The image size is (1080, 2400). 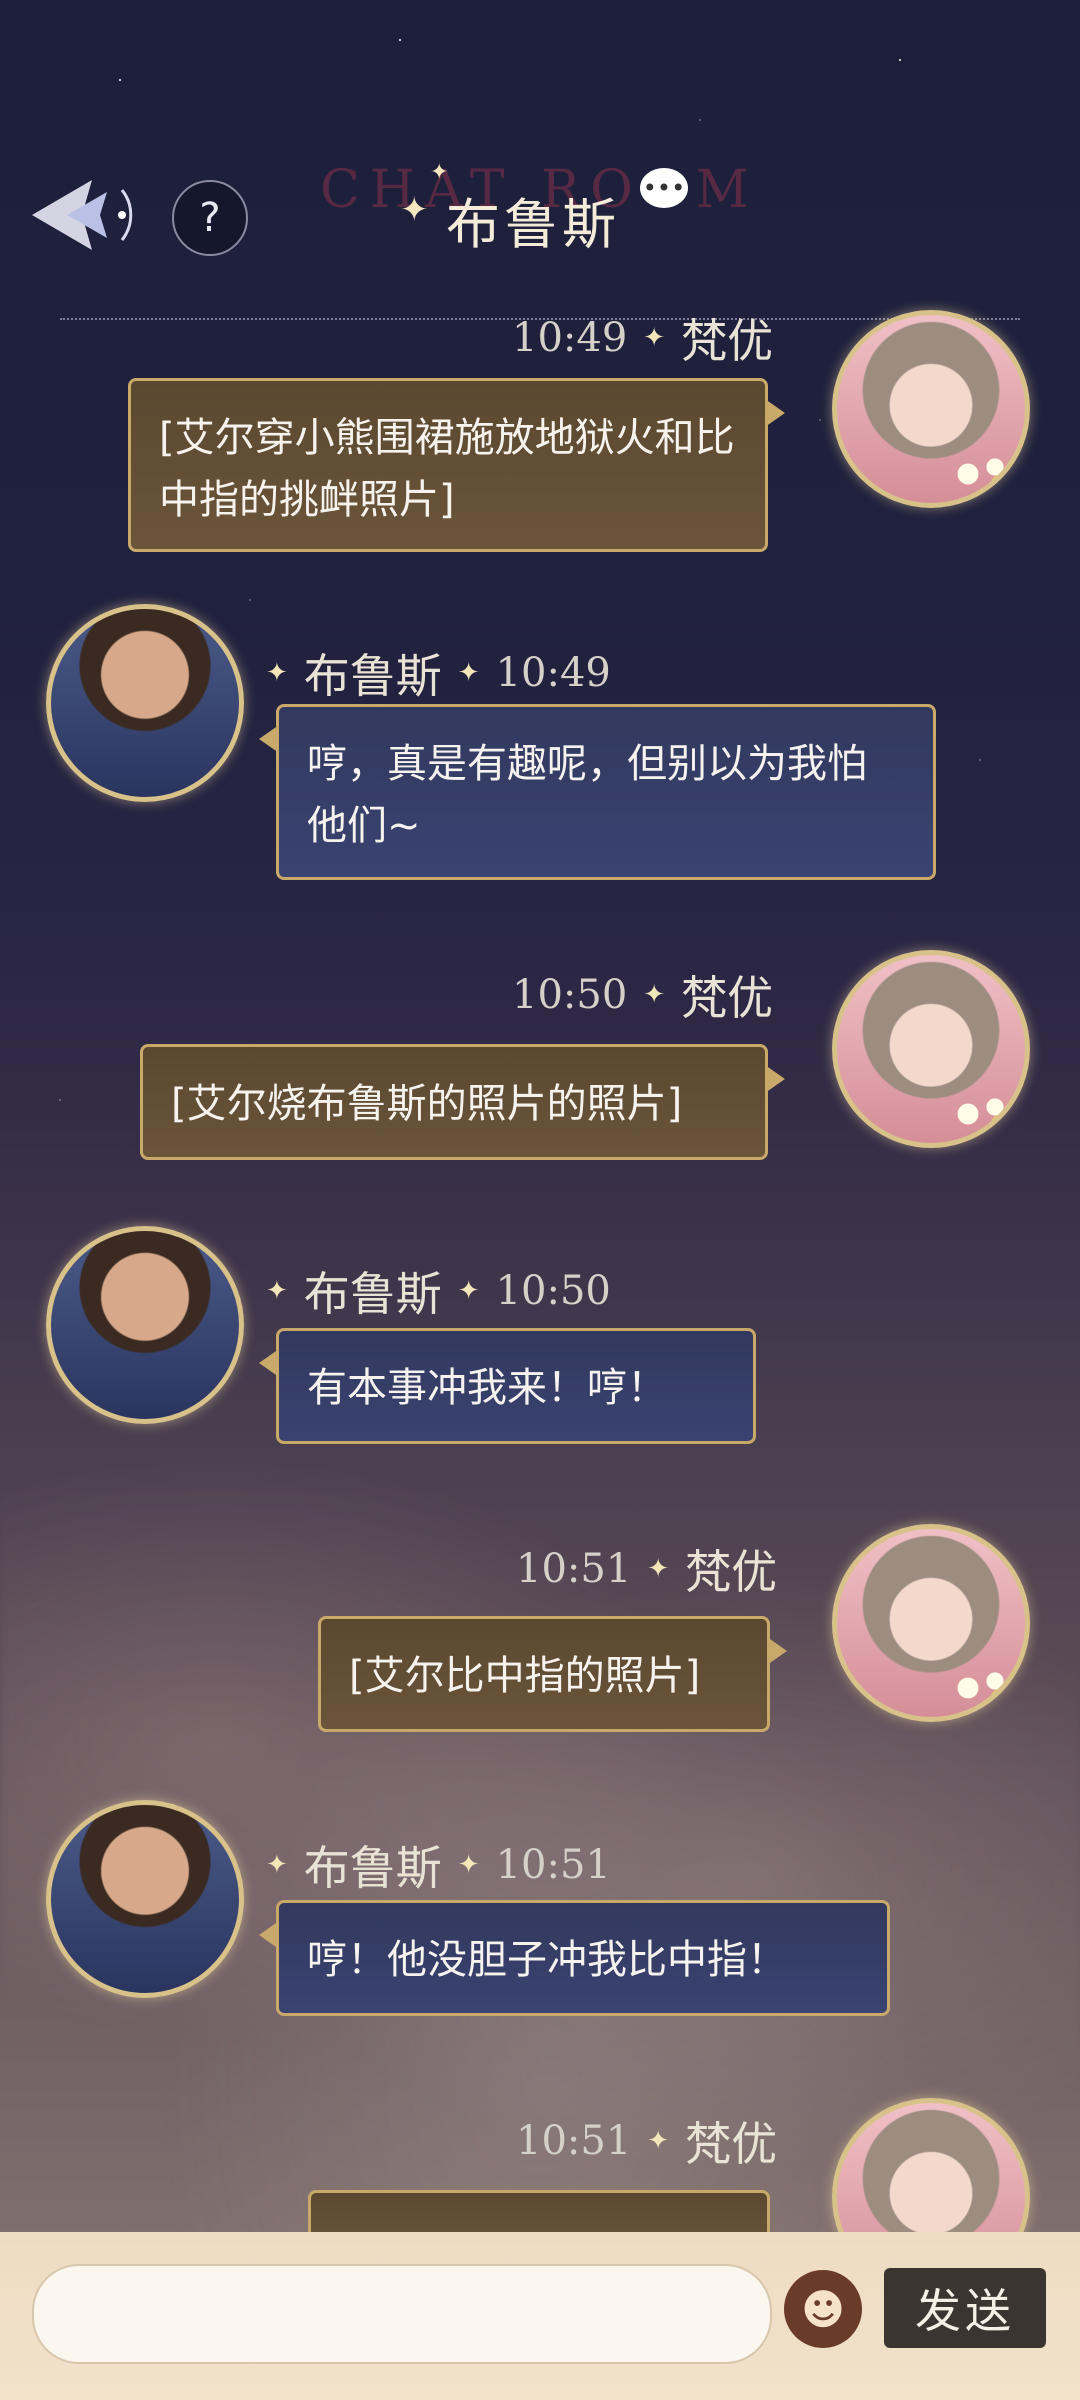 I want to click on input-bar: ☻ 发送, so click(x=540, y=2316).